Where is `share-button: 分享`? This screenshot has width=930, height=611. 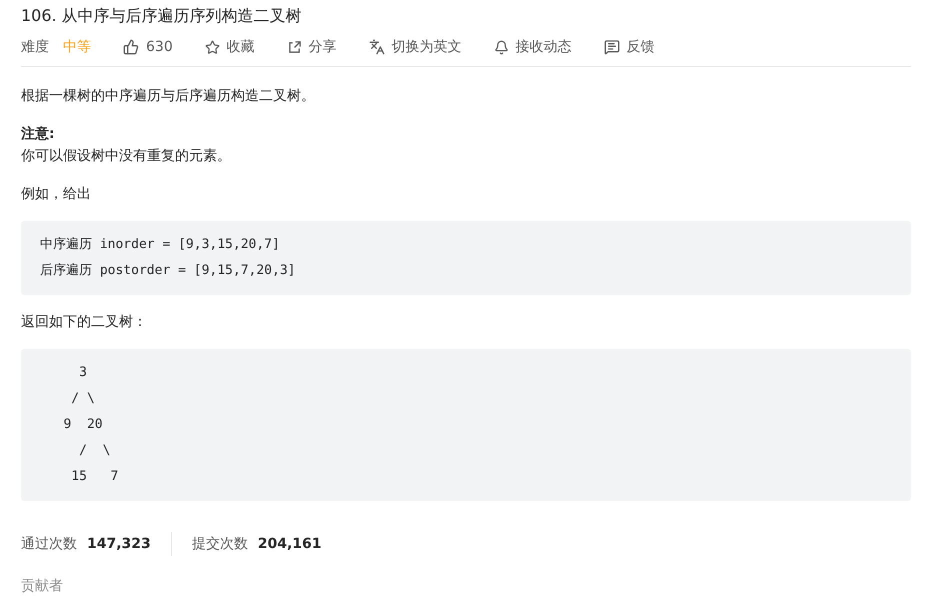 share-button: 分享 is located at coordinates (311, 47).